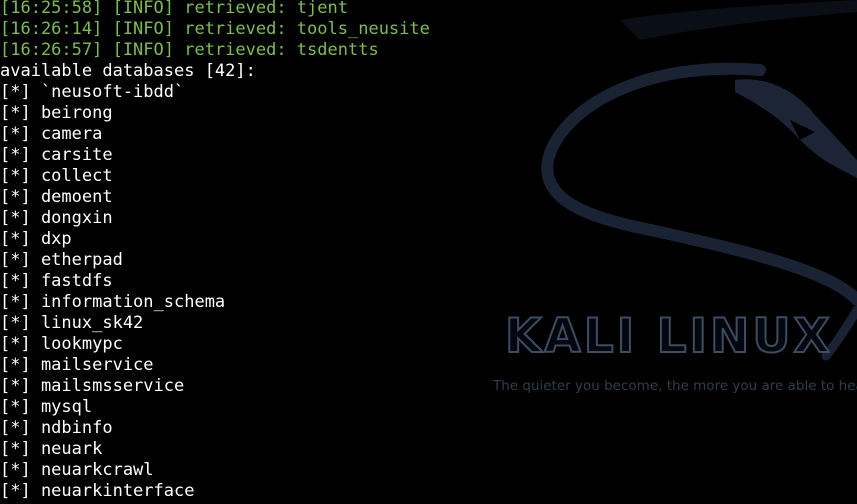  What do you see at coordinates (61, 344) in the screenshot?
I see `database-item: [*] lookmypc` at bounding box center [61, 344].